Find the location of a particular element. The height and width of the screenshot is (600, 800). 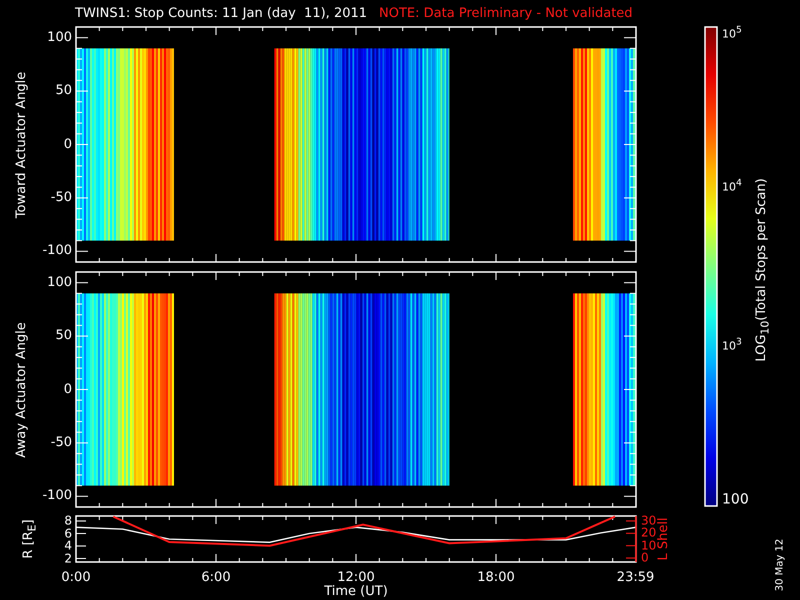

color-scale-label: 100 is located at coordinates (735, 500).